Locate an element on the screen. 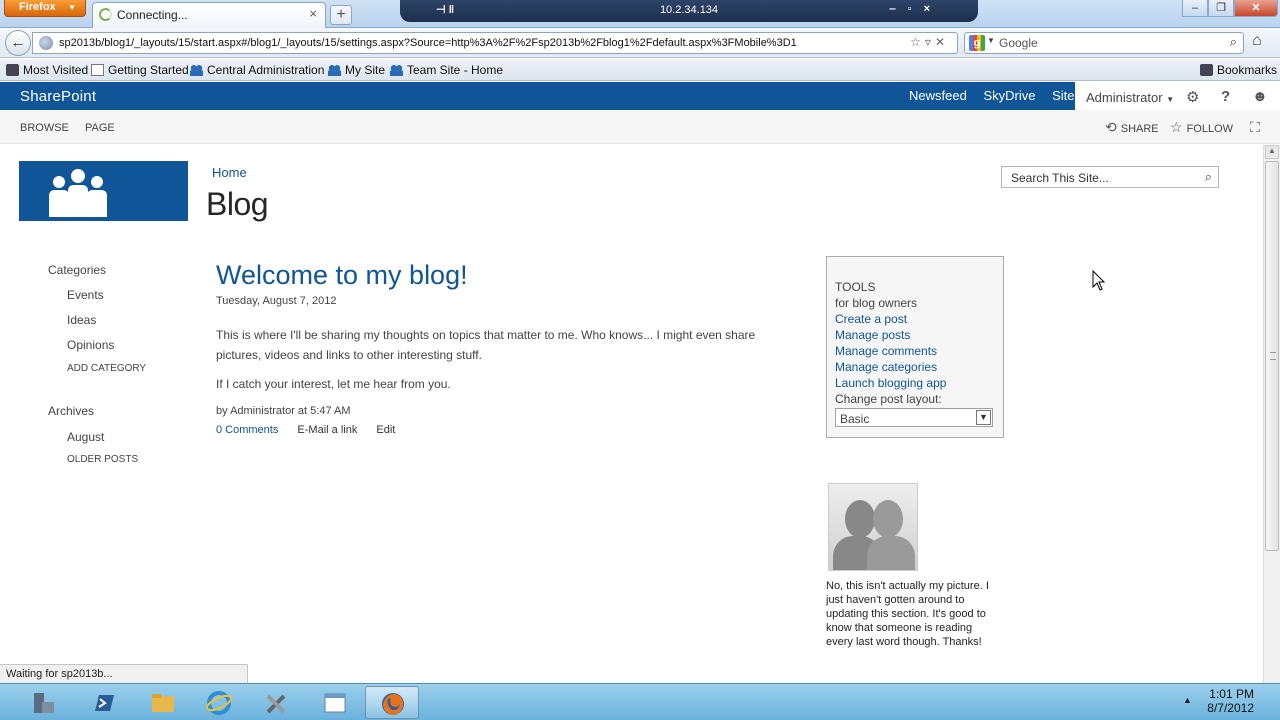 The height and width of the screenshot is (720, 1280). older-posts-link: OLDER POSTS is located at coordinates (102, 459).